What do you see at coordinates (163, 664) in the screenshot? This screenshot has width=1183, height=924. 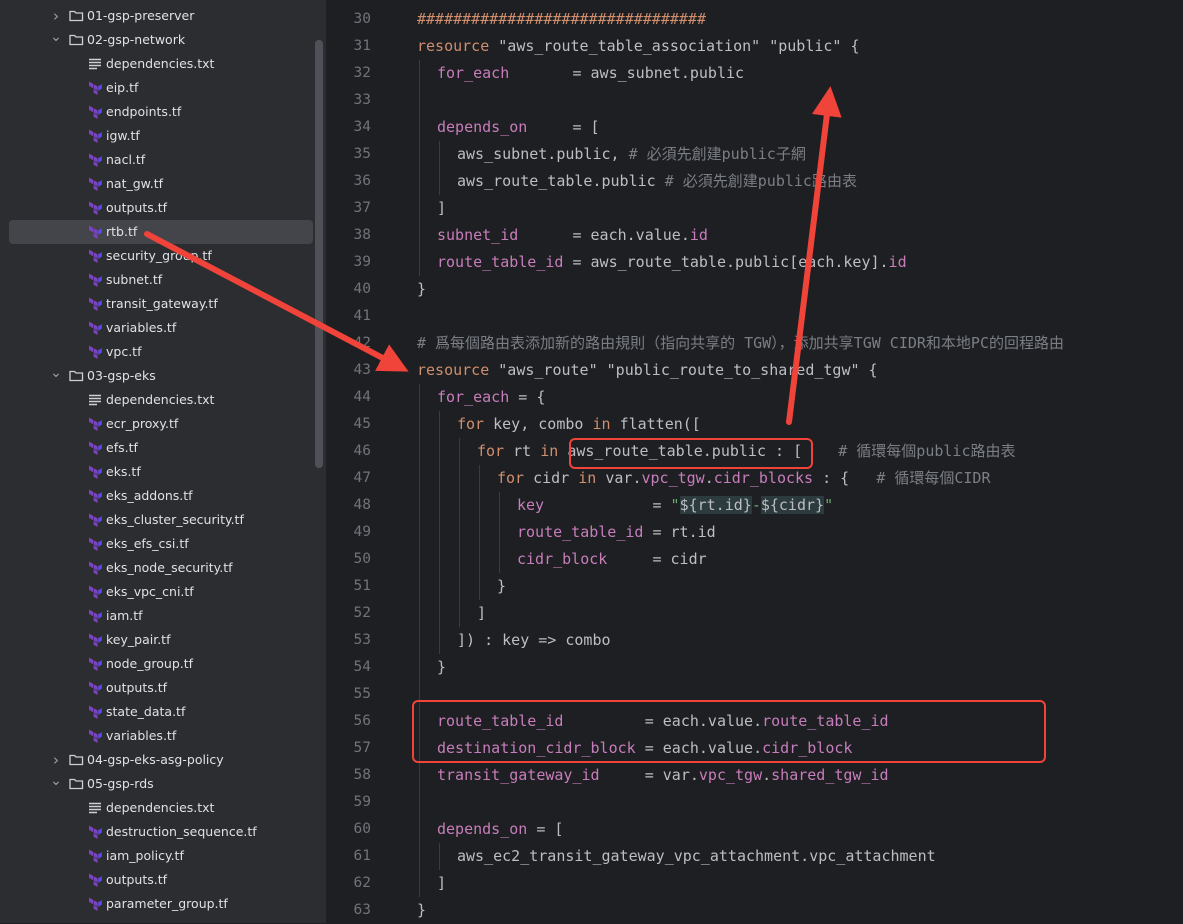 I see `tree-file: node_group.tf` at bounding box center [163, 664].